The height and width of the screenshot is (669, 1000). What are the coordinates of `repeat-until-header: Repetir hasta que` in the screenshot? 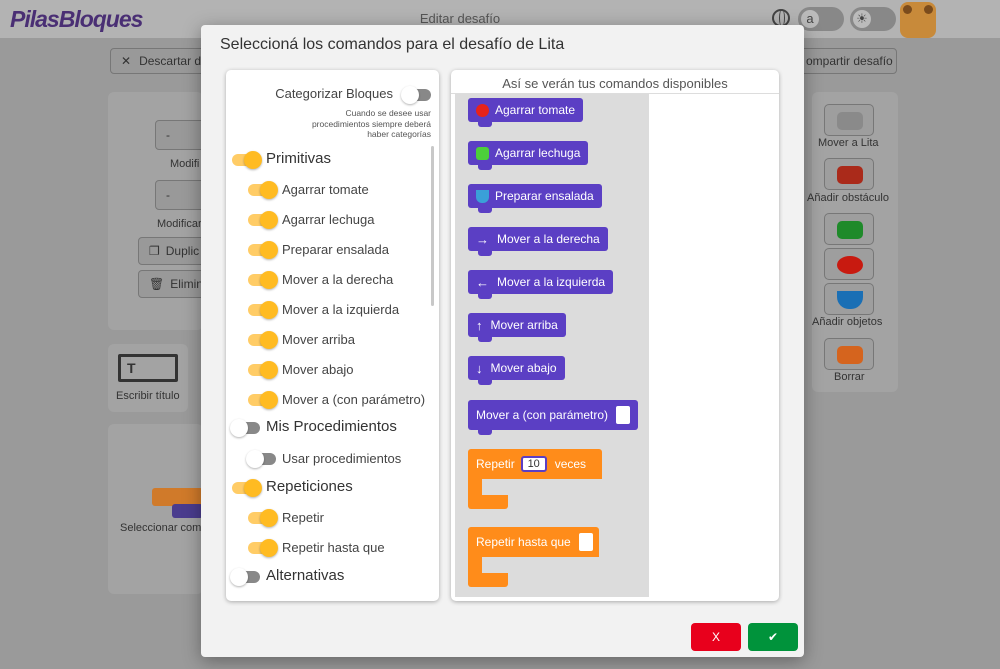 It's located at (533, 542).